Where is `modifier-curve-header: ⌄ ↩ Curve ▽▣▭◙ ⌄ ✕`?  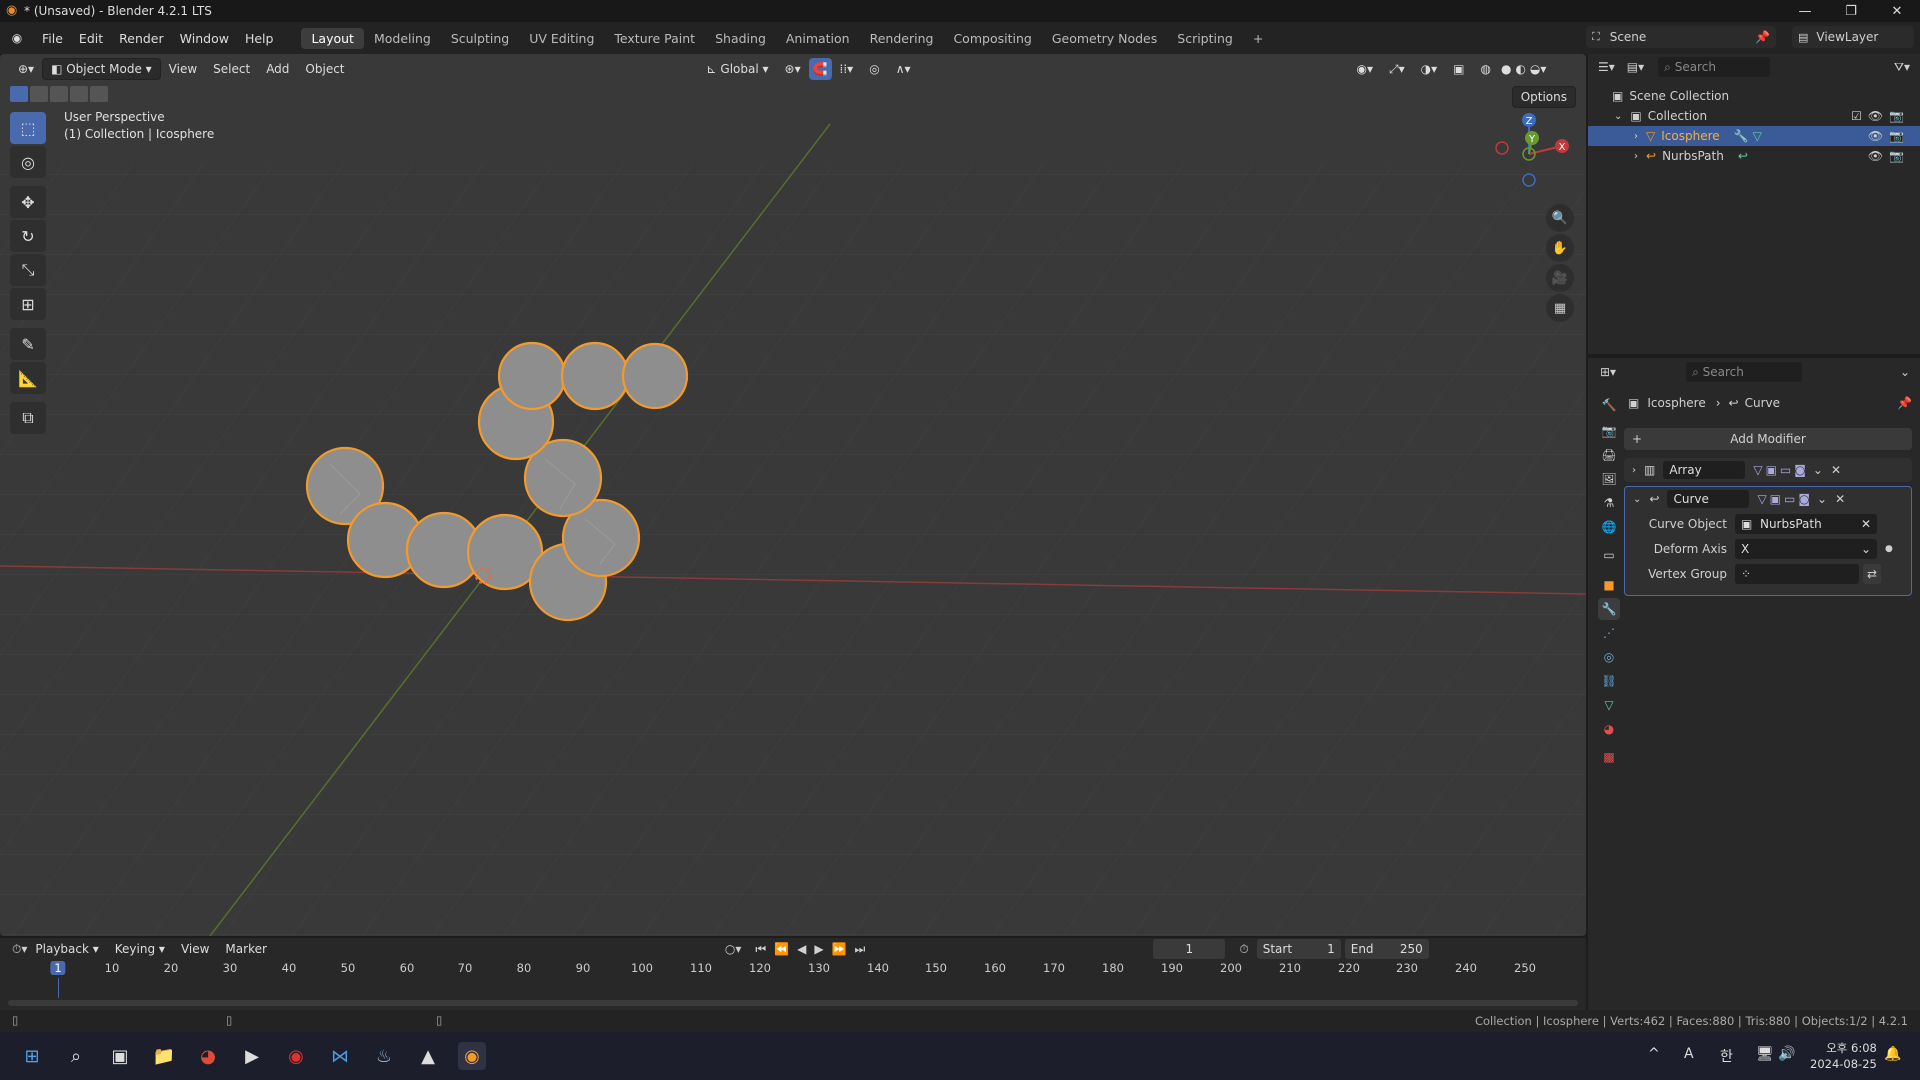
modifier-curve-header: ⌄ ↩ Curve ▽▣▭◙ ⌄ ✕ is located at coordinates (1768, 499).